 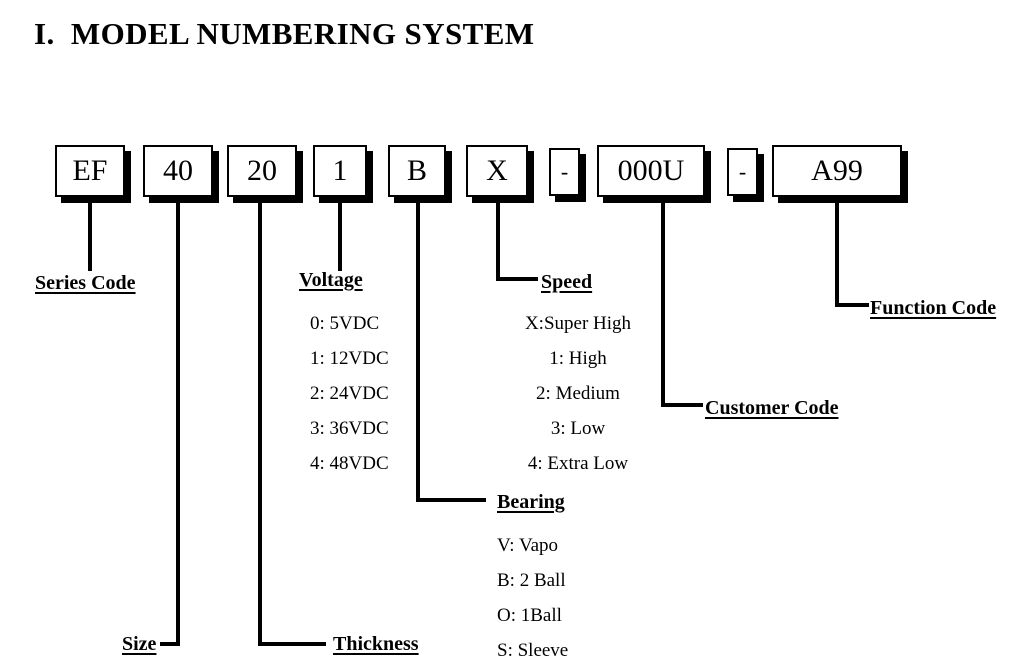 I want to click on code-box-function: A99, so click(x=837, y=171).